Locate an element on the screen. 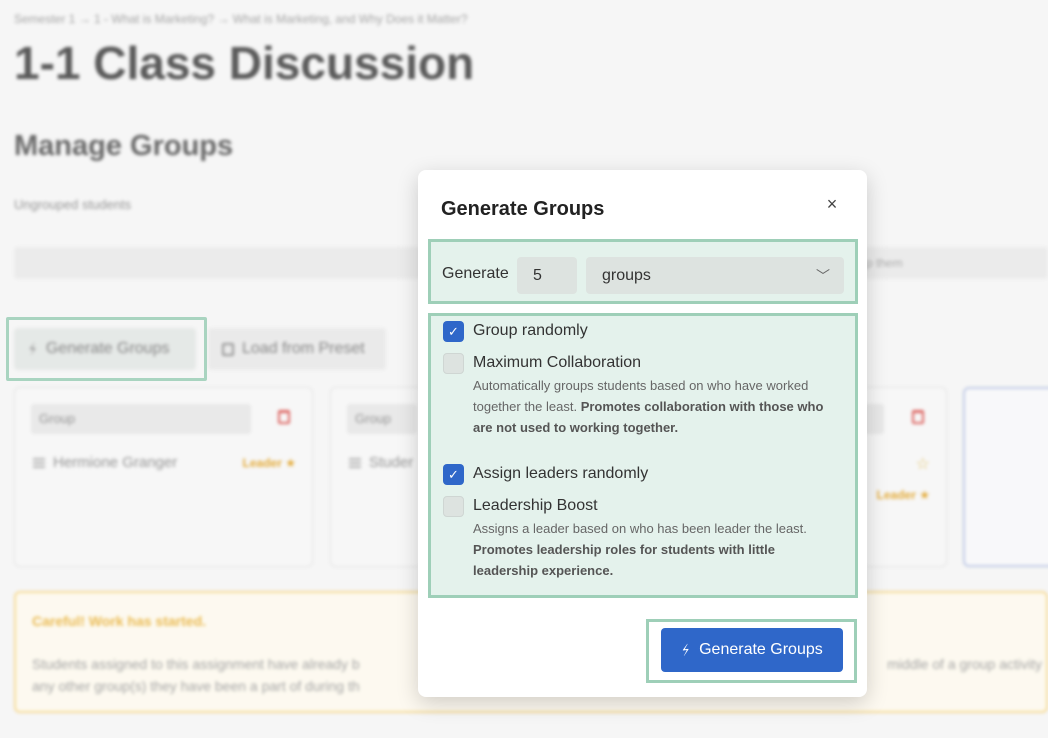 The height and width of the screenshot is (738, 1048). group-count-input: 5 is located at coordinates (547, 275).